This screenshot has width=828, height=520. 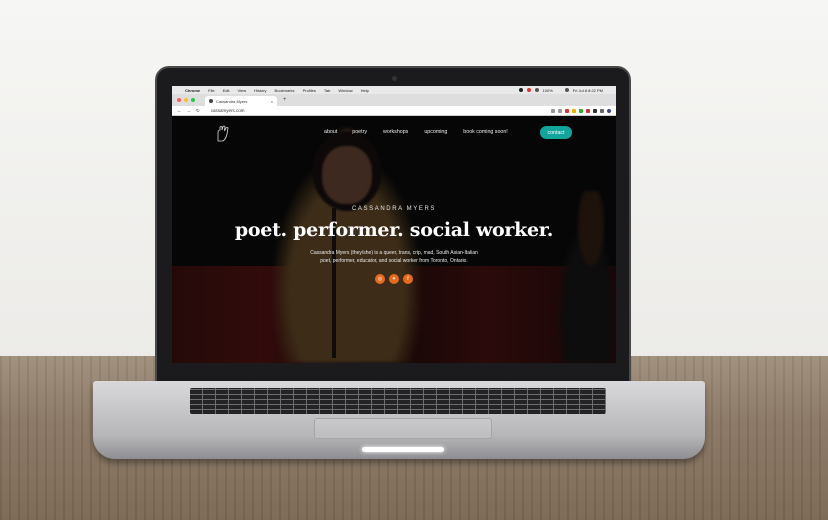 I want to click on nav-upcoming: upcoming, so click(x=435, y=132).